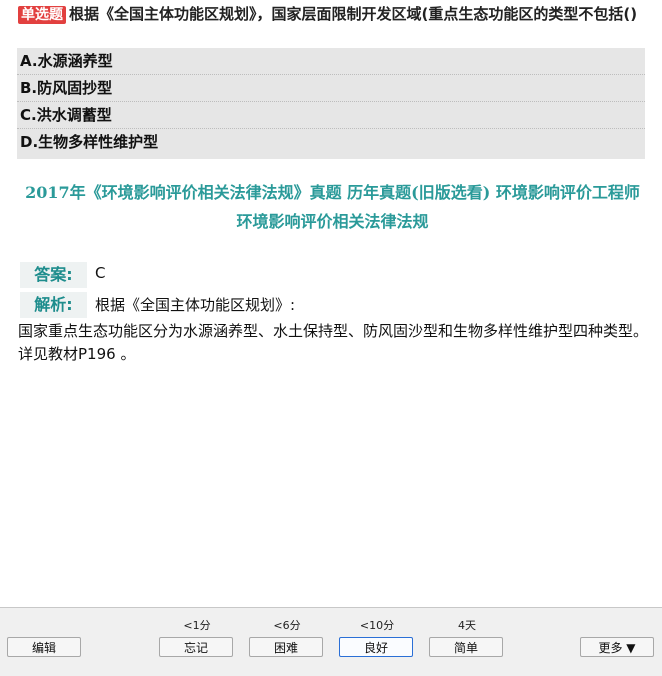 Image resolution: width=662 pixels, height=676 pixels. I want to click on option-a: A.水源涵养型, so click(331, 61).